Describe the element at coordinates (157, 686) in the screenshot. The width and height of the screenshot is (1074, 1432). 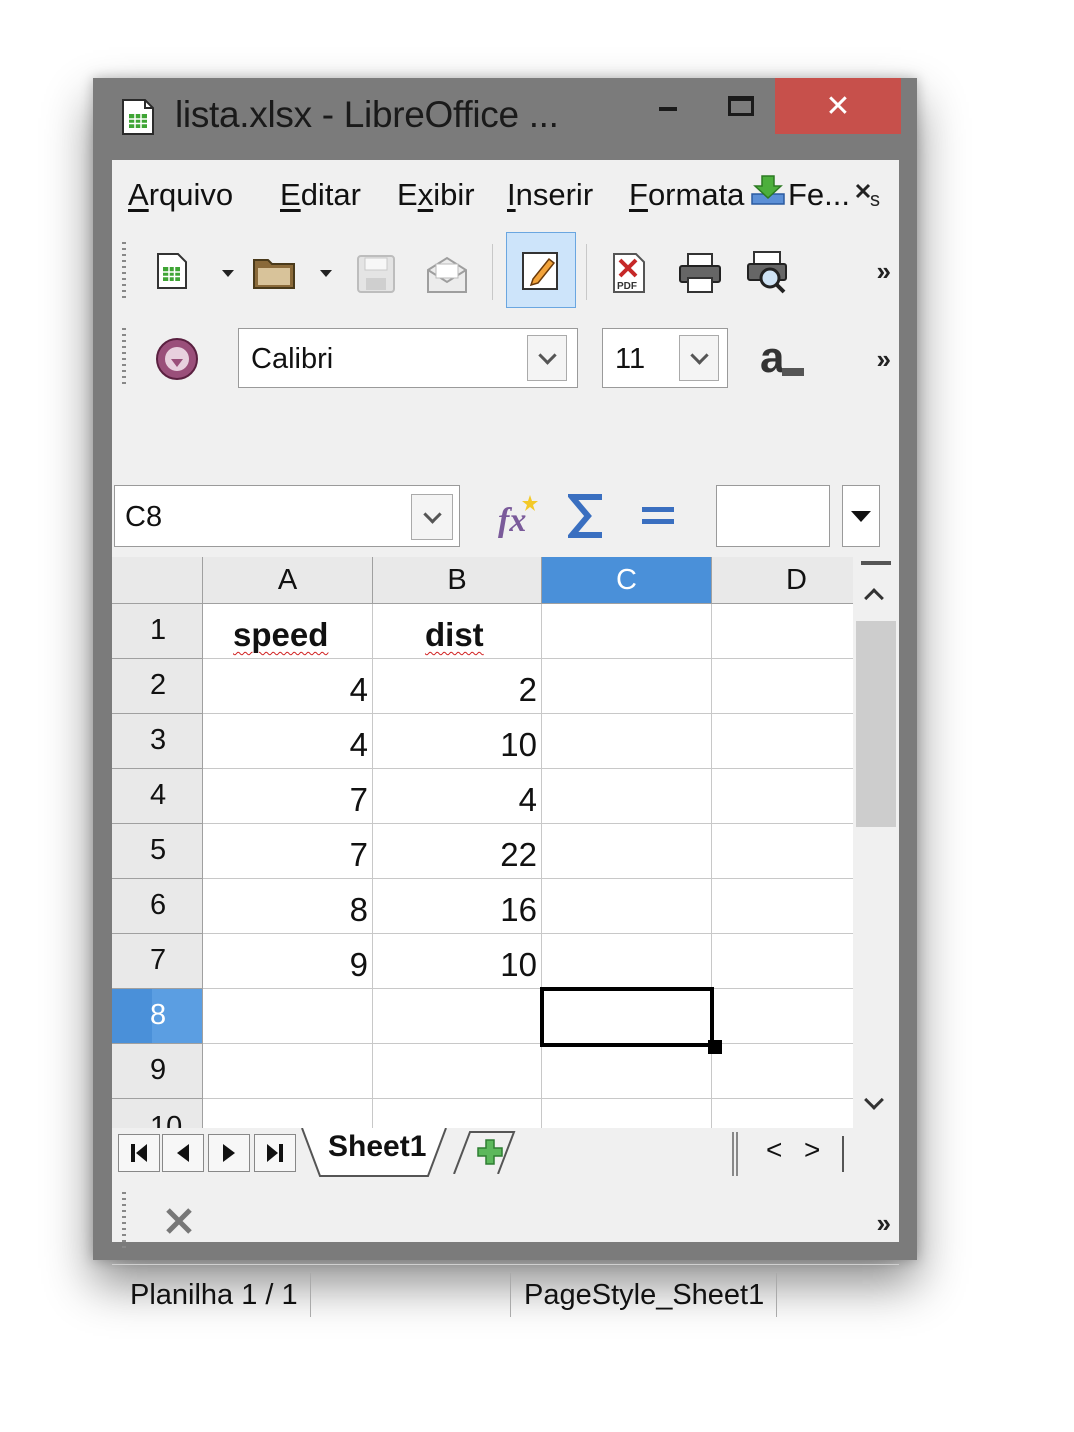
I see `row-header: 2` at that location.